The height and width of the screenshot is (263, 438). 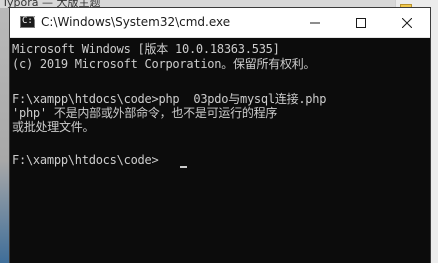 I want to click on maximize-button, so click(x=361, y=22).